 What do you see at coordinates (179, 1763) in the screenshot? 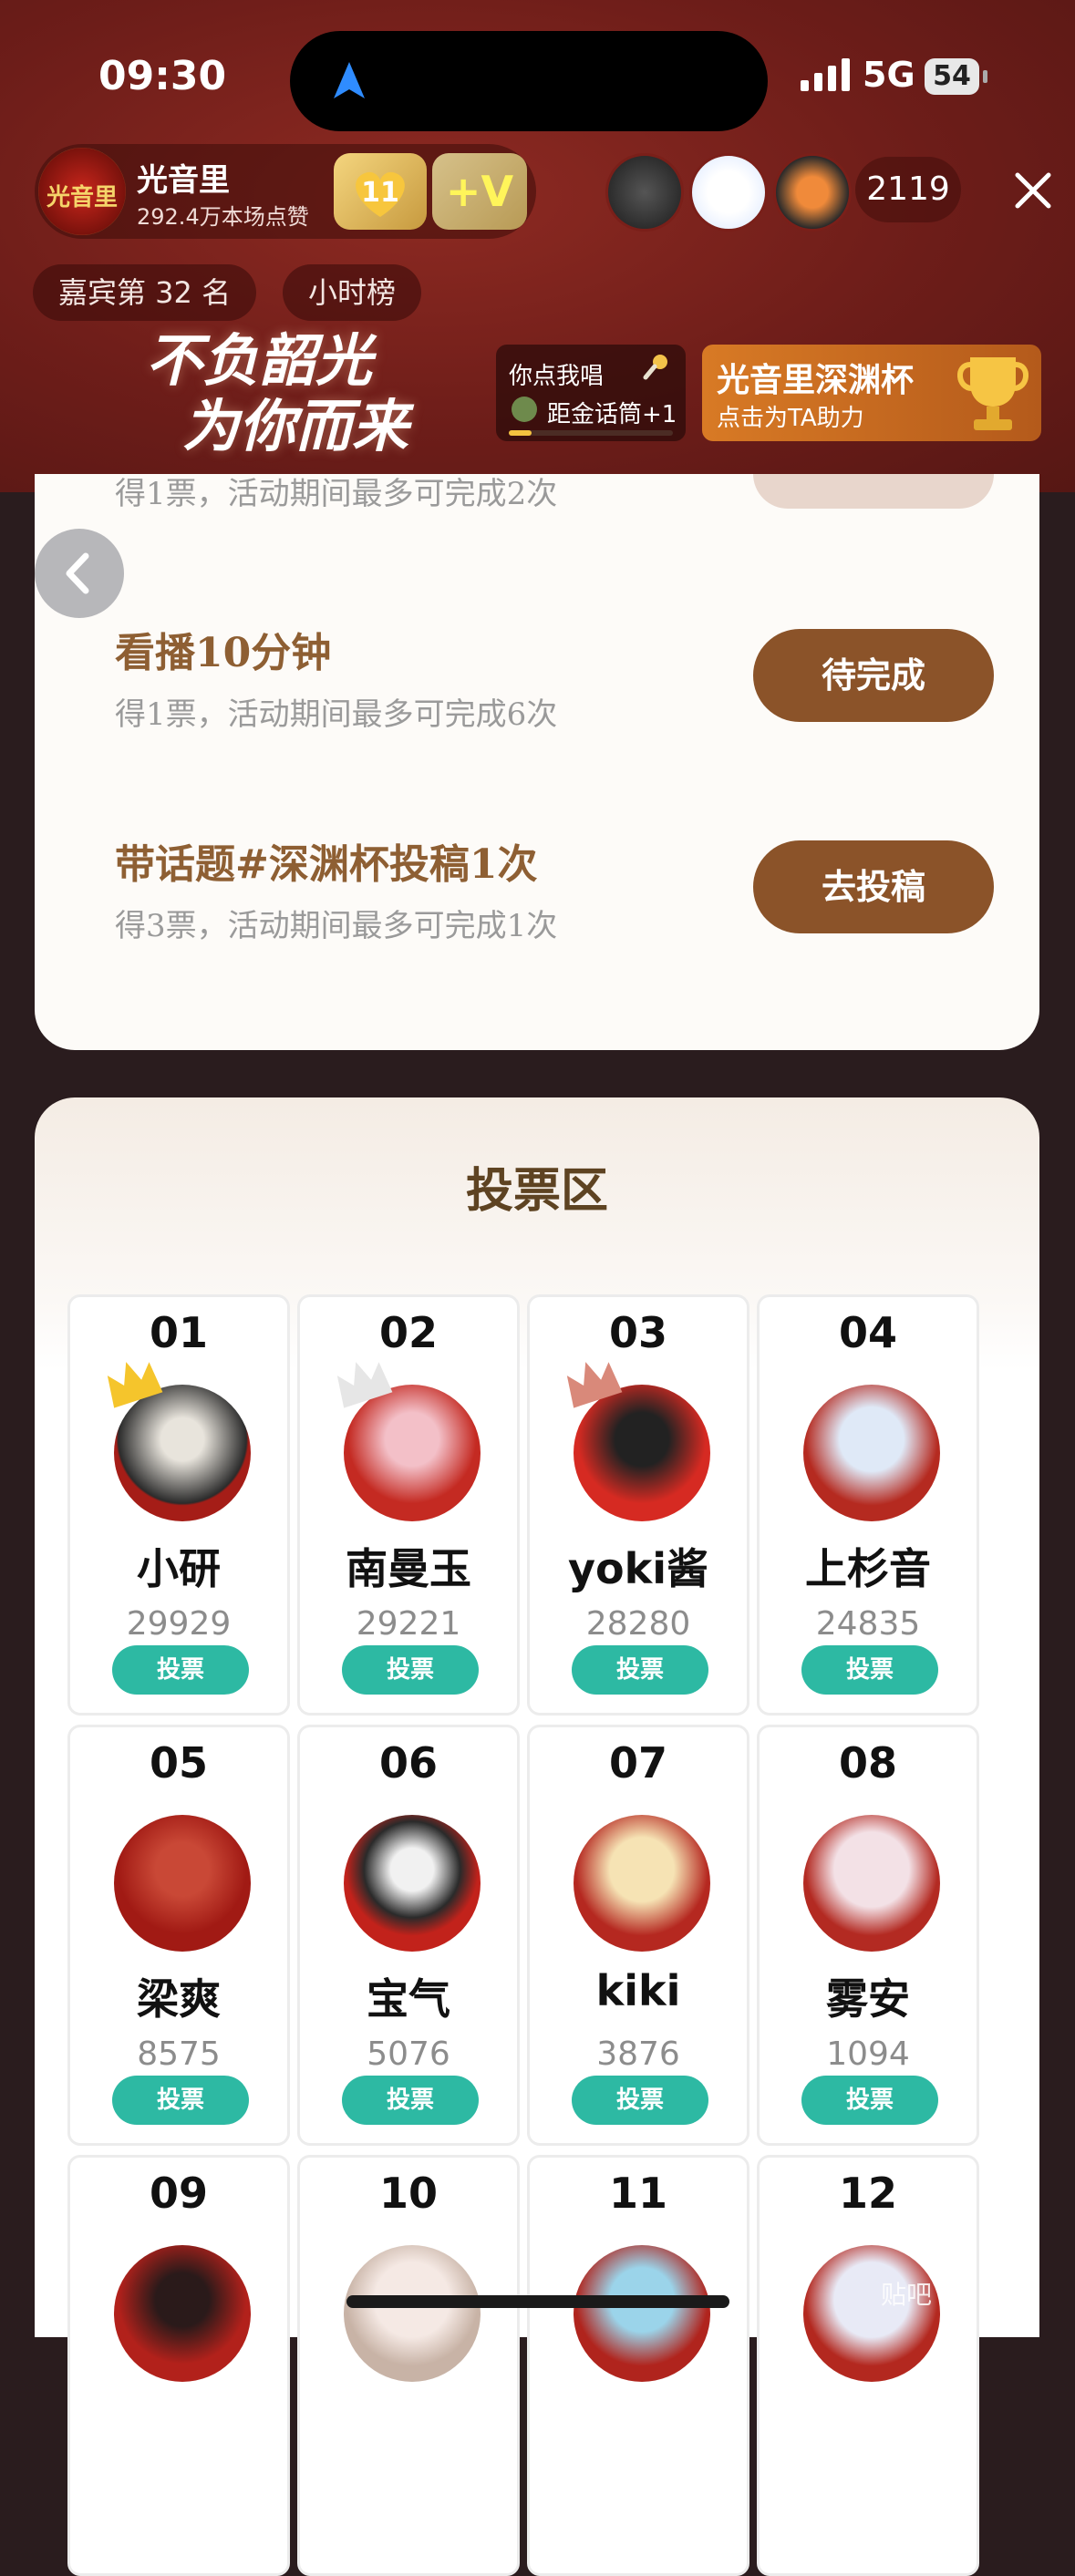
I see `candidate-number: 05` at bounding box center [179, 1763].